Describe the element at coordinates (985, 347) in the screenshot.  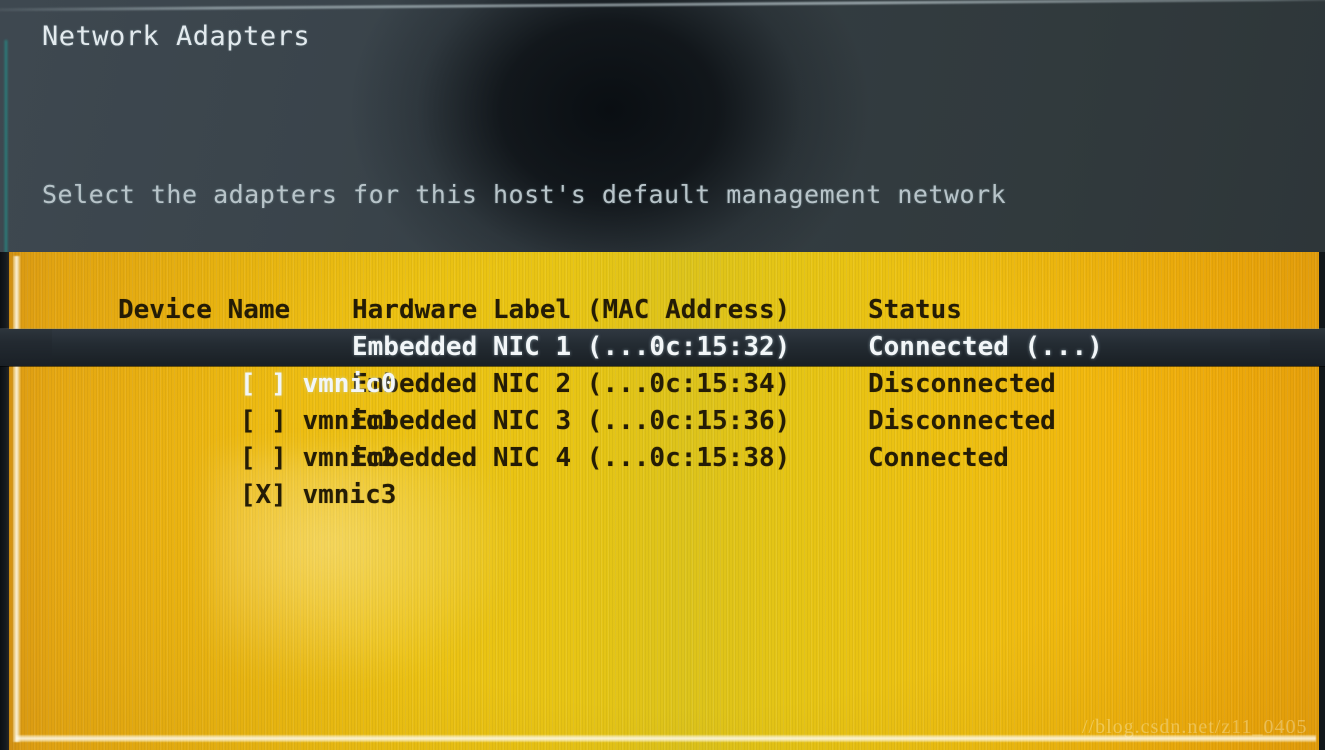
I see `adapter-status: Connected (...)` at that location.